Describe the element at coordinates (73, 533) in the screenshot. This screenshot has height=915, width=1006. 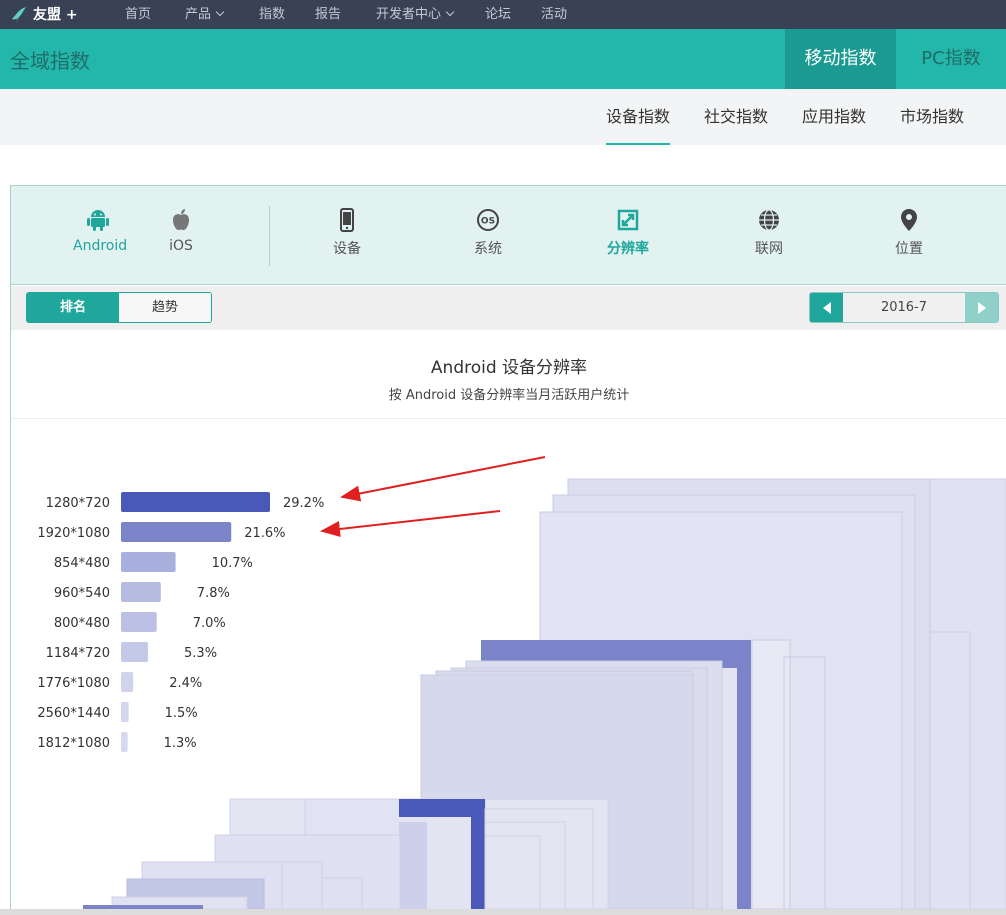
I see `category-label: 1920*1080` at that location.